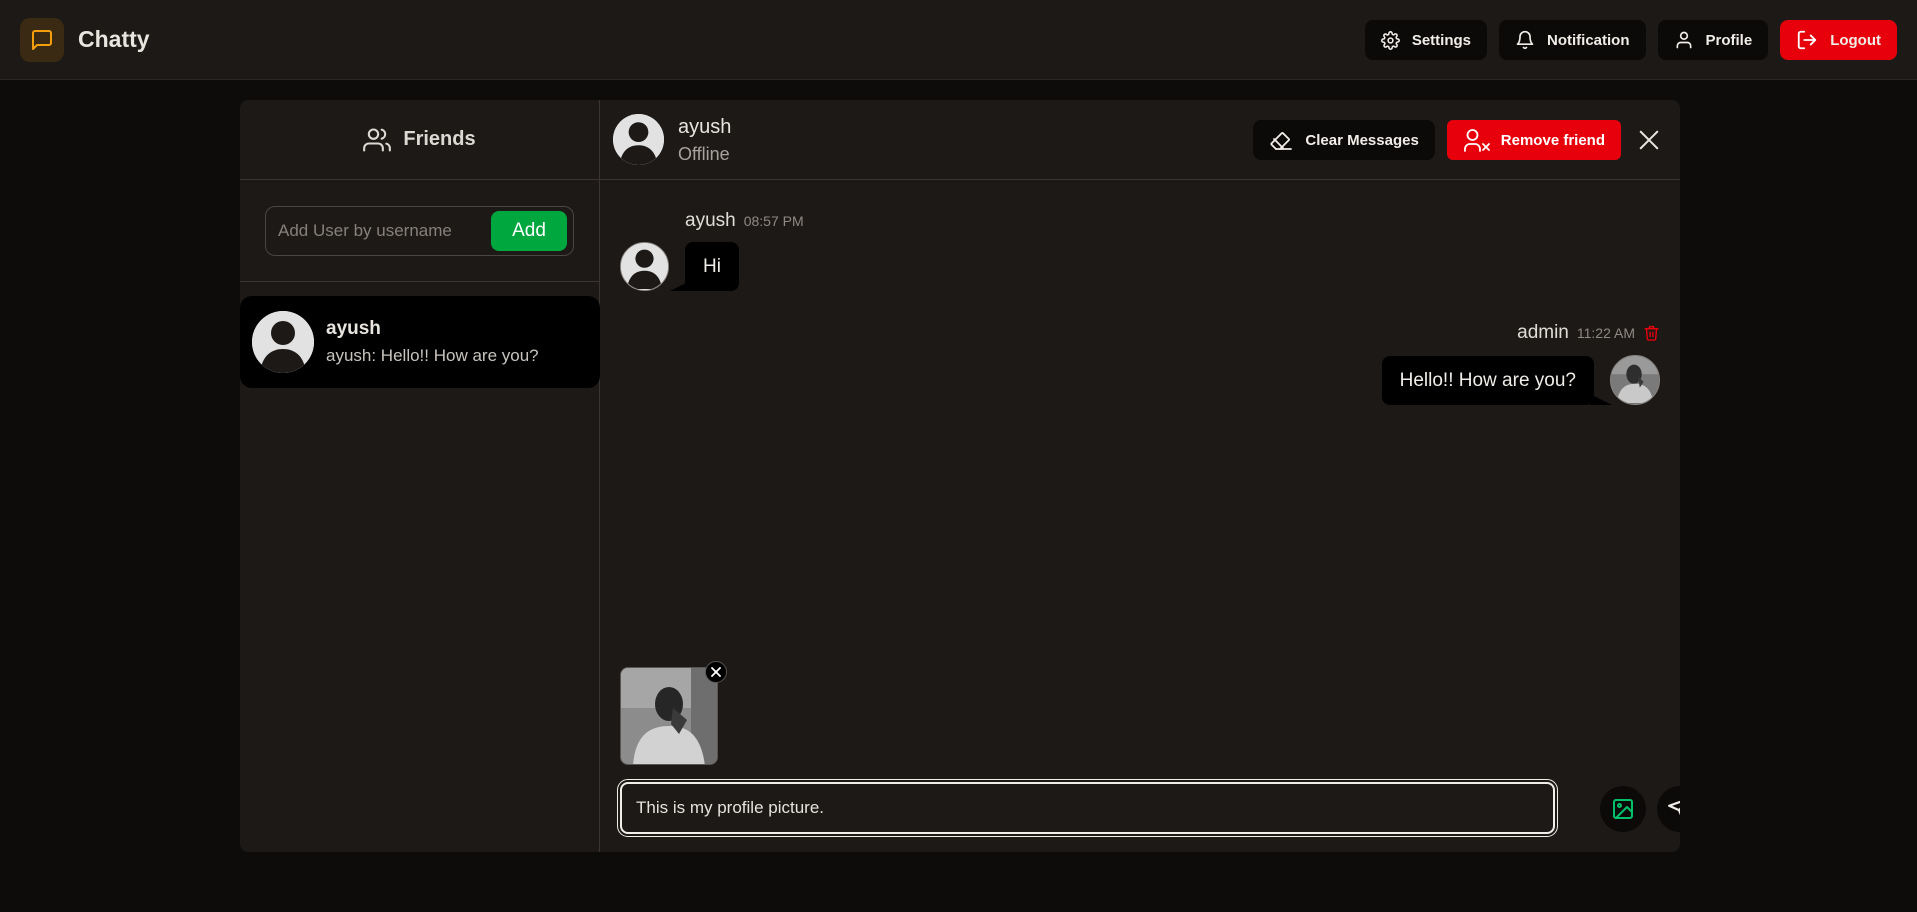 The width and height of the screenshot is (1917, 912). I want to click on top-nav: Settings Notification Profile Logout, so click(1630, 40).